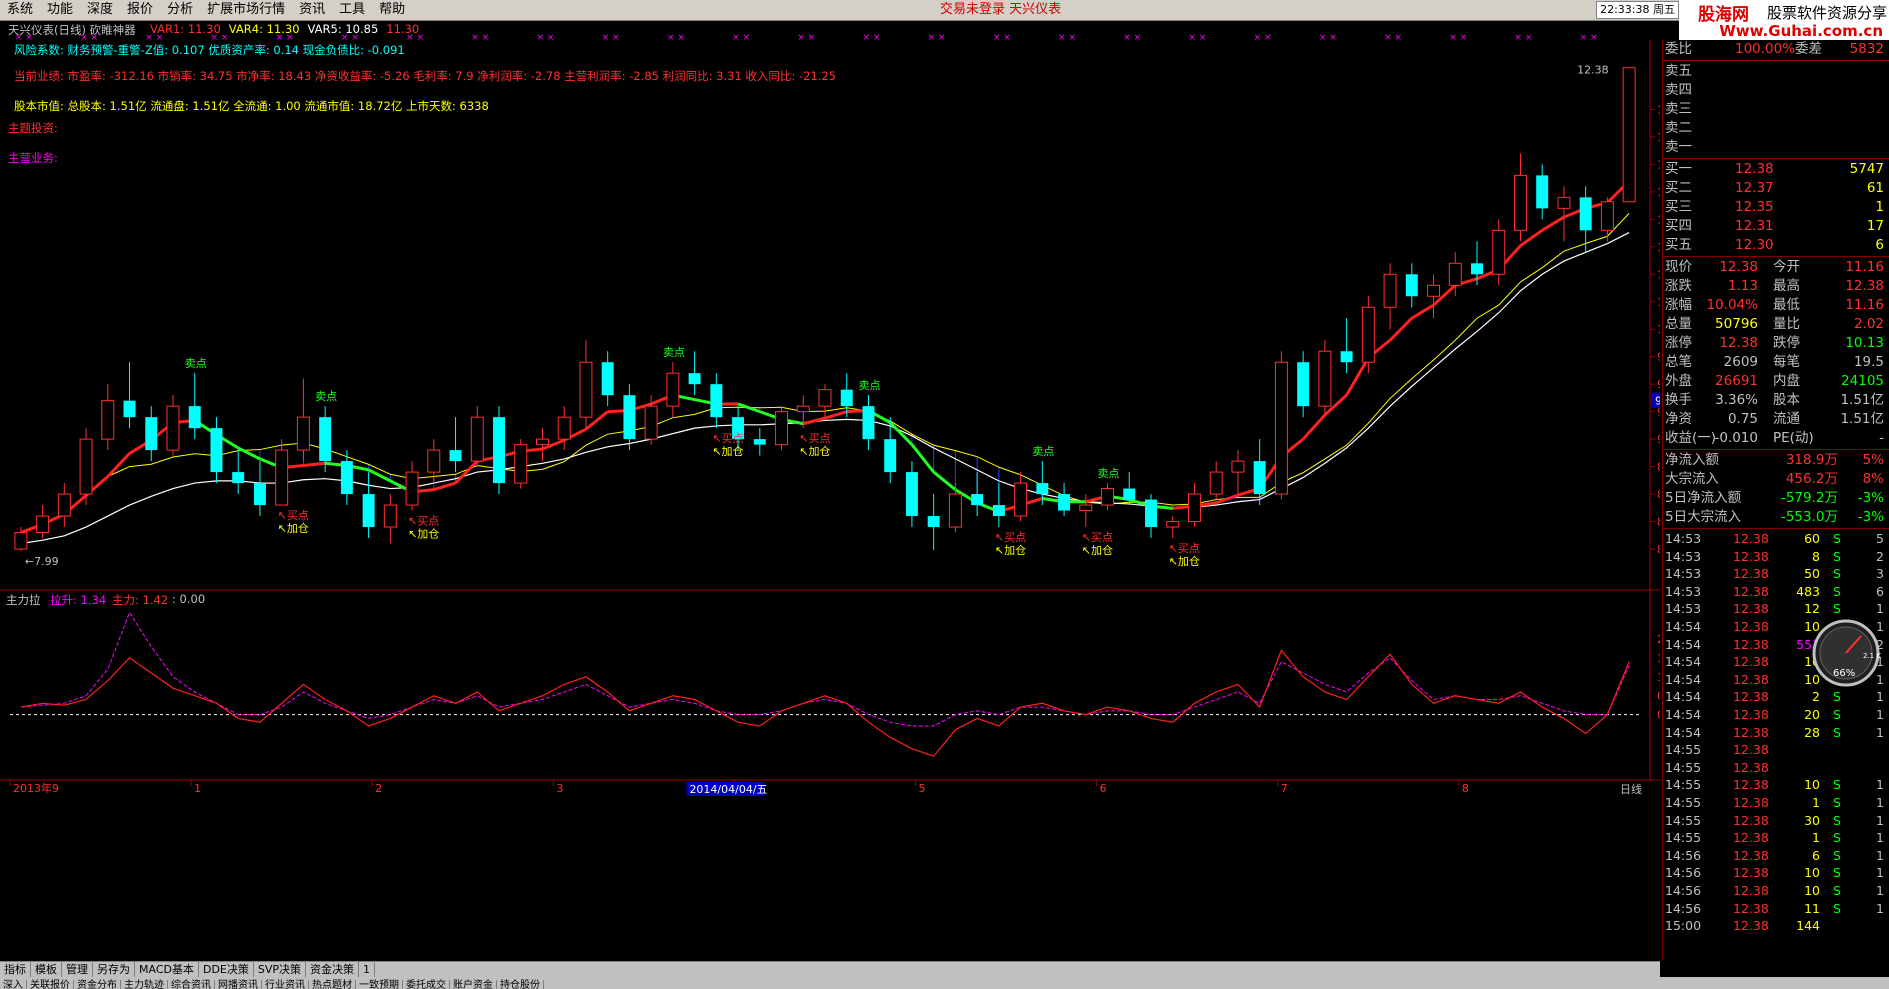  I want to click on tick-vol: 50, so click(1812, 574).